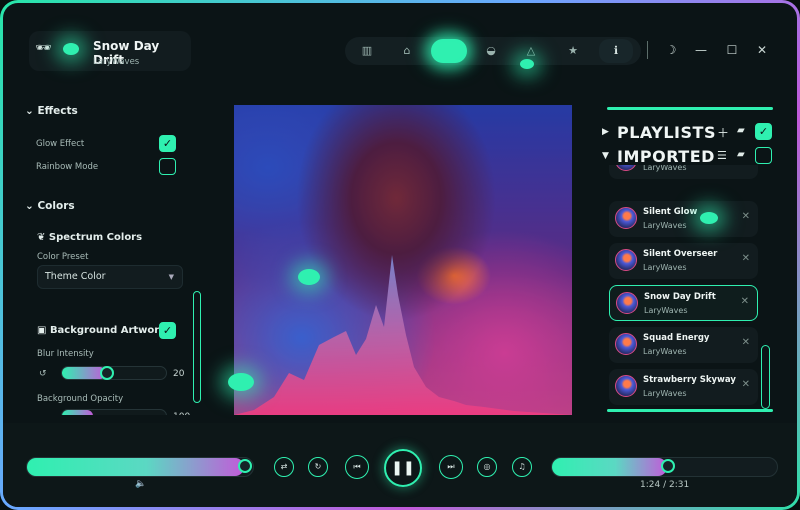  What do you see at coordinates (140, 484) in the screenshot?
I see `volume-icon: 🔈` at bounding box center [140, 484].